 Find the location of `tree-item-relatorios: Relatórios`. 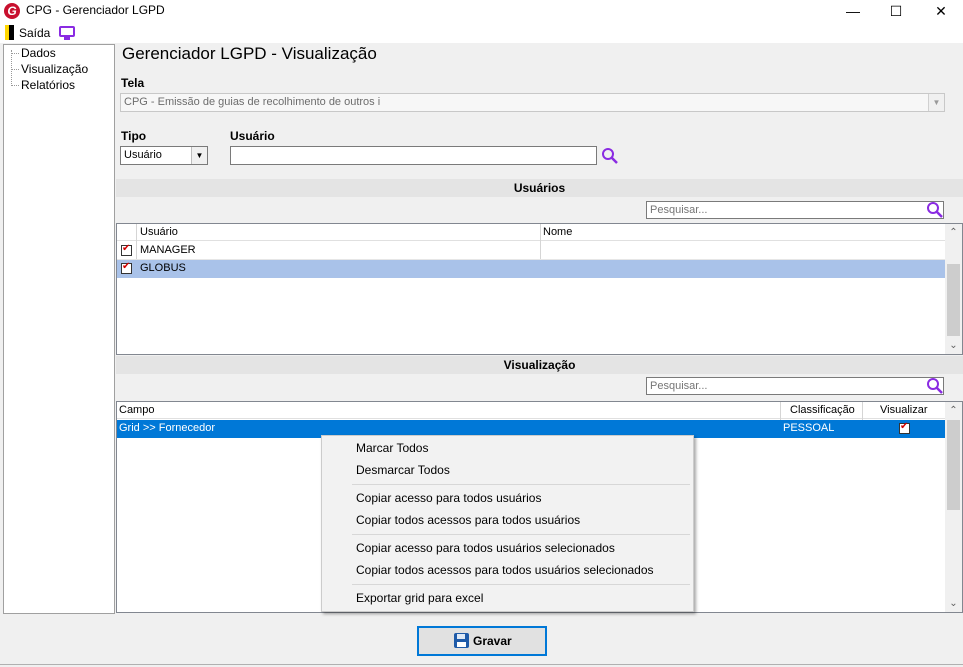

tree-item-relatorios: Relatórios is located at coordinates (48, 85).